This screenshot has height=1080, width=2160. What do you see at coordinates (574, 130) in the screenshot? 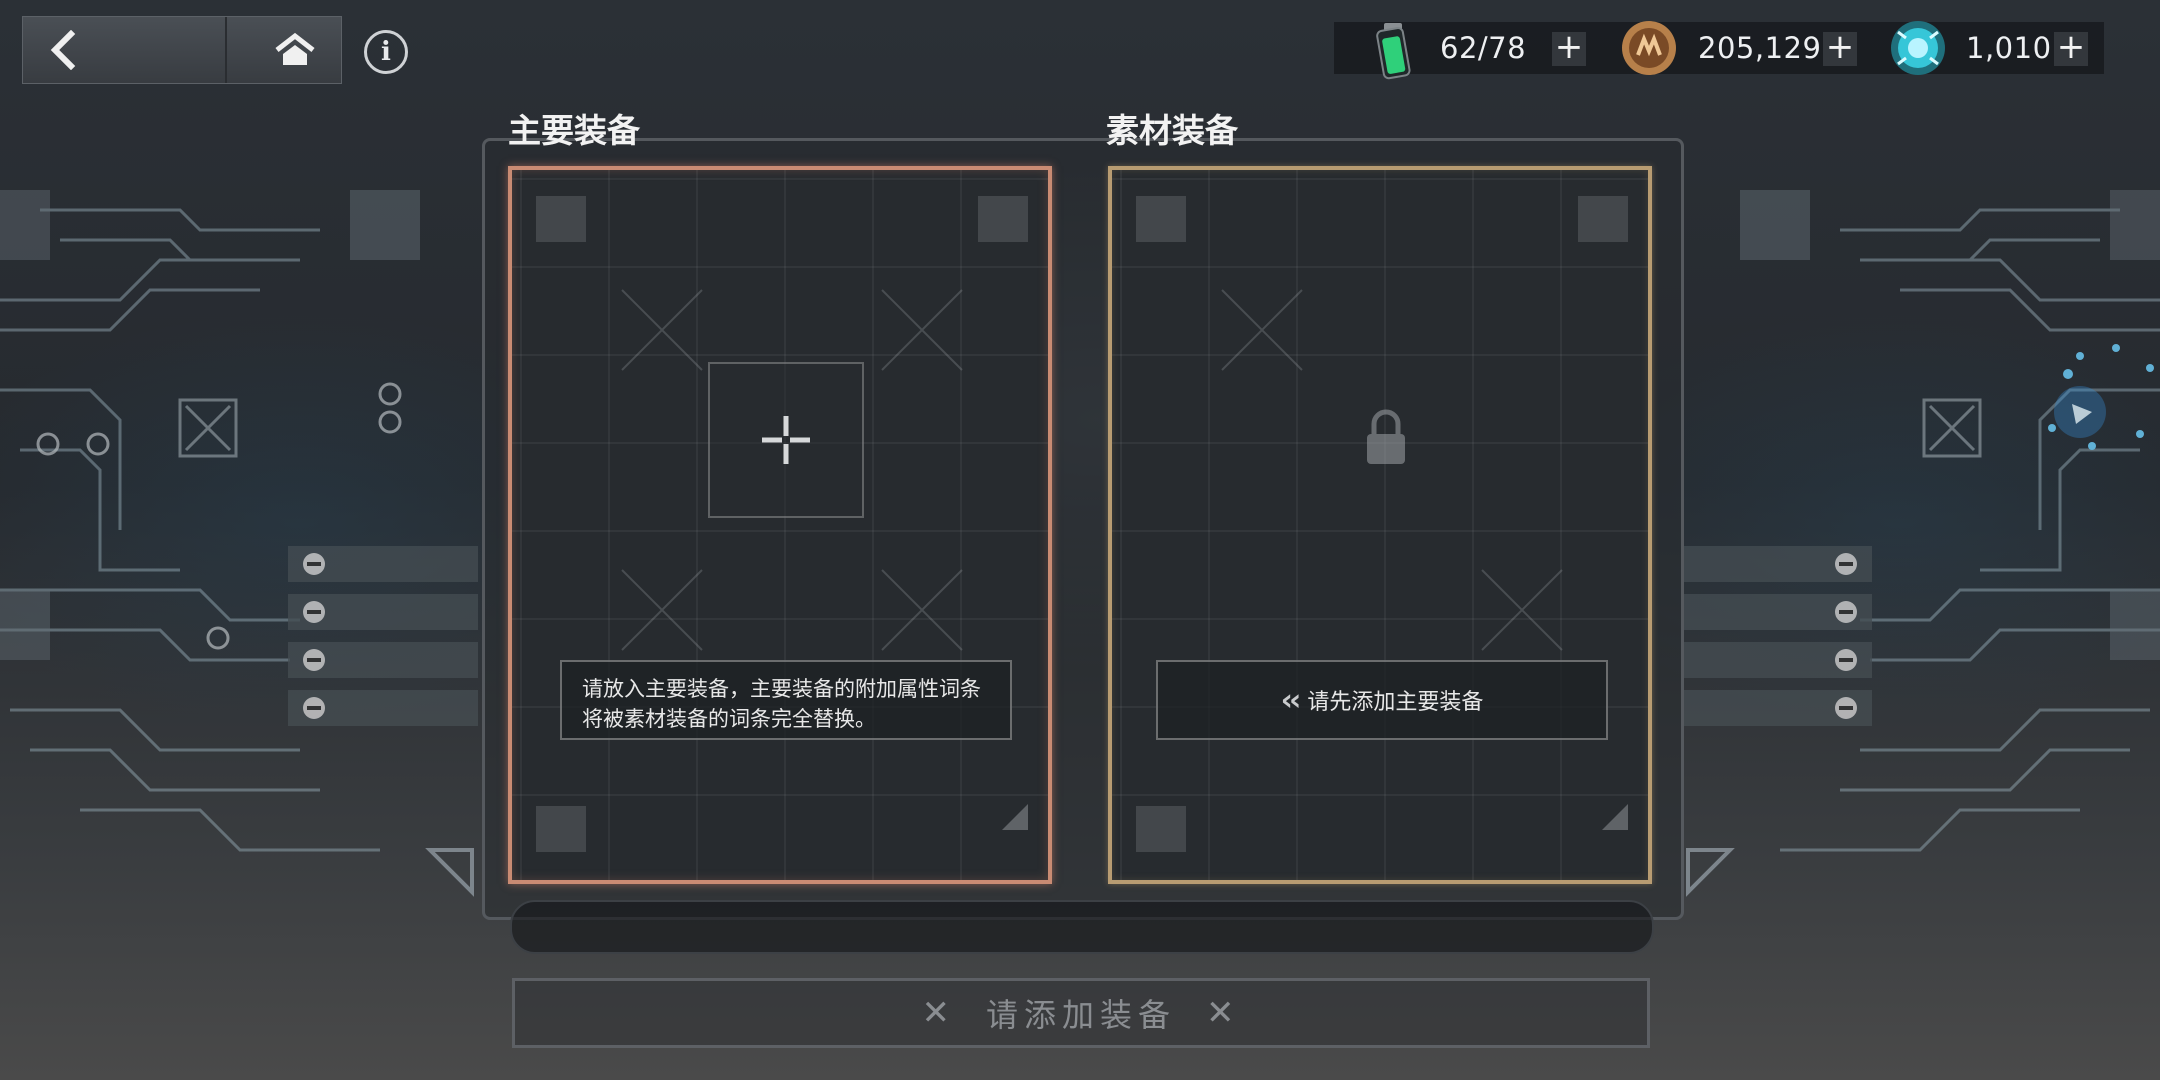
I see `main-equipment-title: 主要装备` at bounding box center [574, 130].